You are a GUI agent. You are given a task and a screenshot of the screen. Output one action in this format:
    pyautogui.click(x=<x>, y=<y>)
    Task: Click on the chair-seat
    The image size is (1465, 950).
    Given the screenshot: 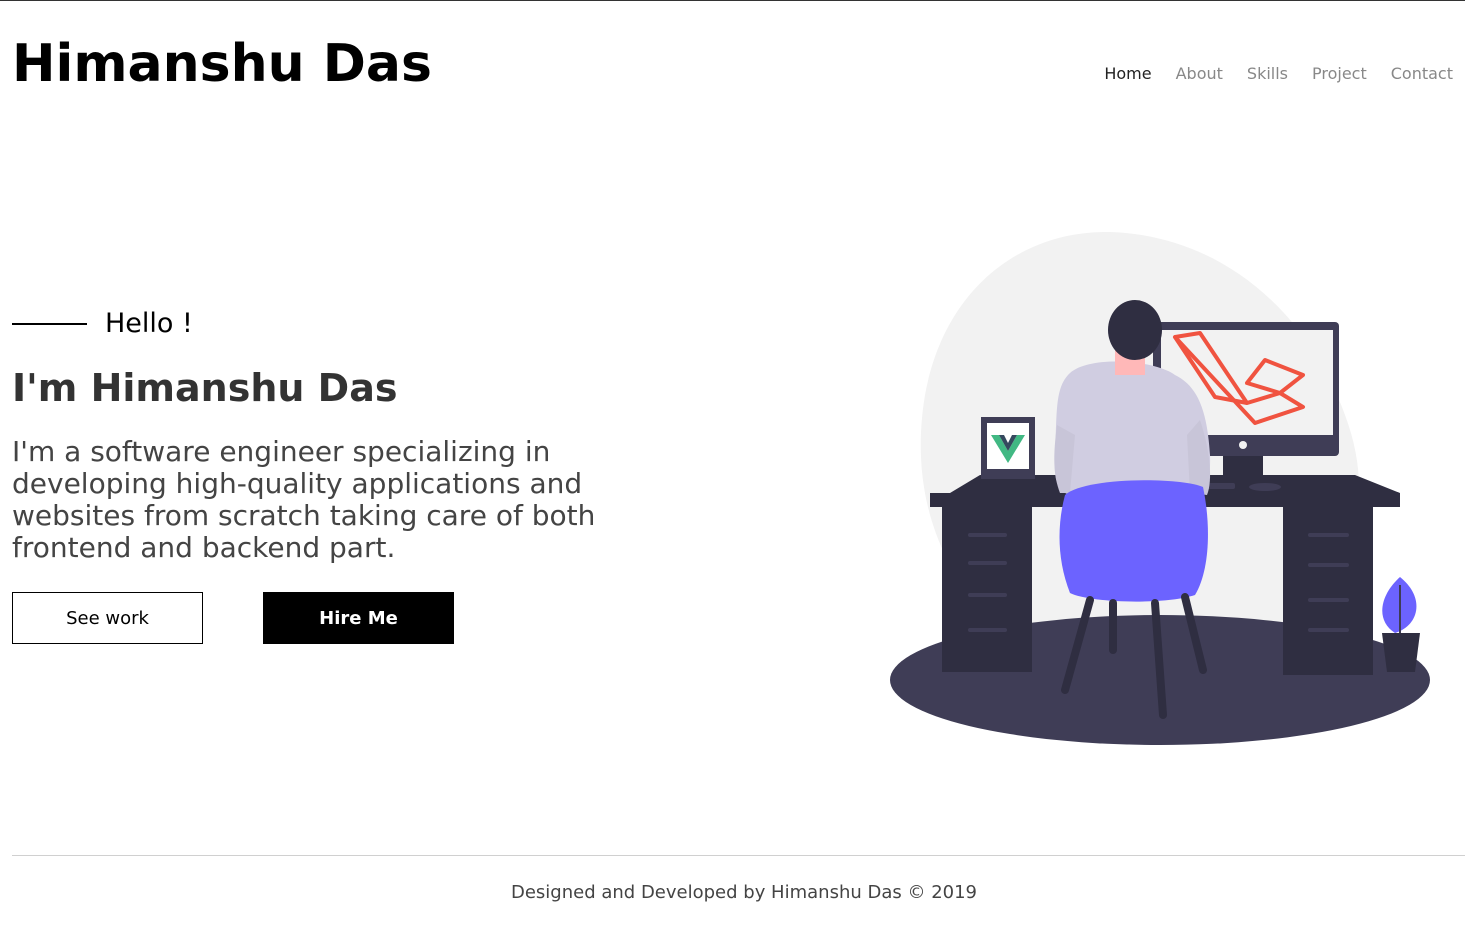 What is the action you would take?
    pyautogui.click(x=1133, y=541)
    